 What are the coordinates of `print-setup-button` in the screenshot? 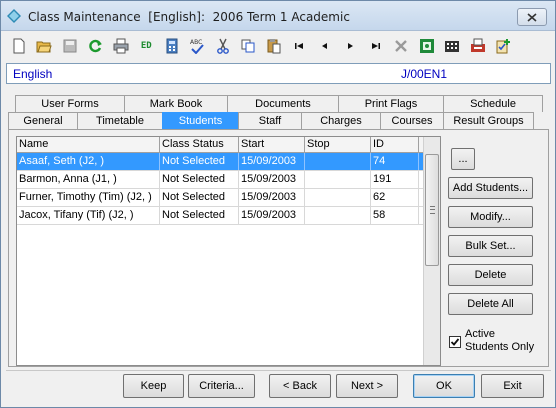 It's located at (478, 46).